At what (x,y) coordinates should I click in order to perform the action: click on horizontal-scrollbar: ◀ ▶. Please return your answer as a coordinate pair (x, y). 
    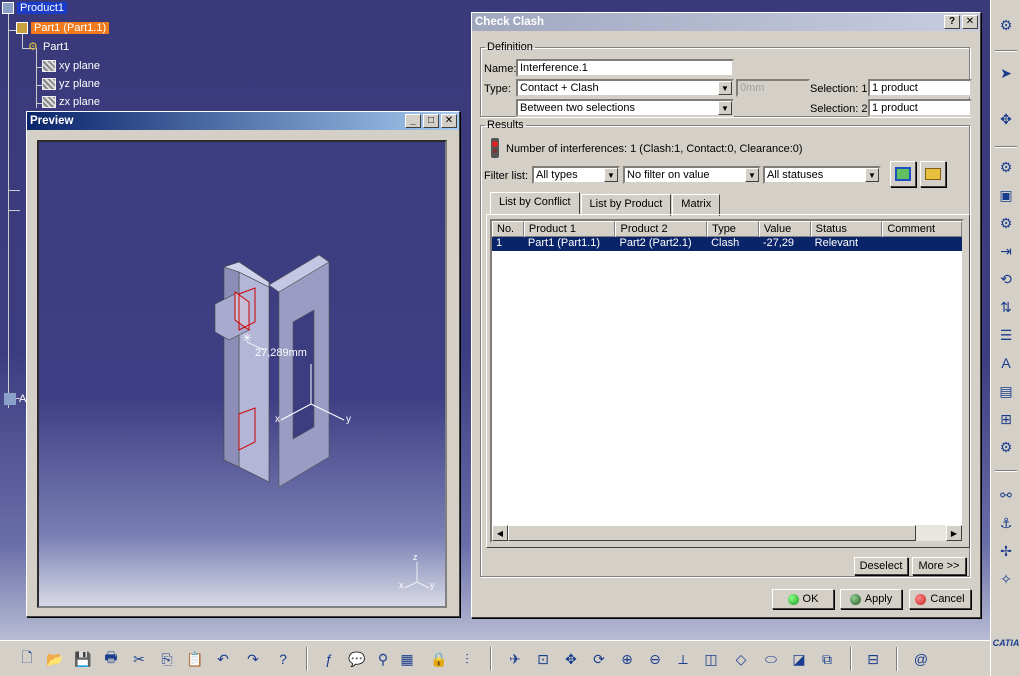
    Looking at the image, I should click on (727, 533).